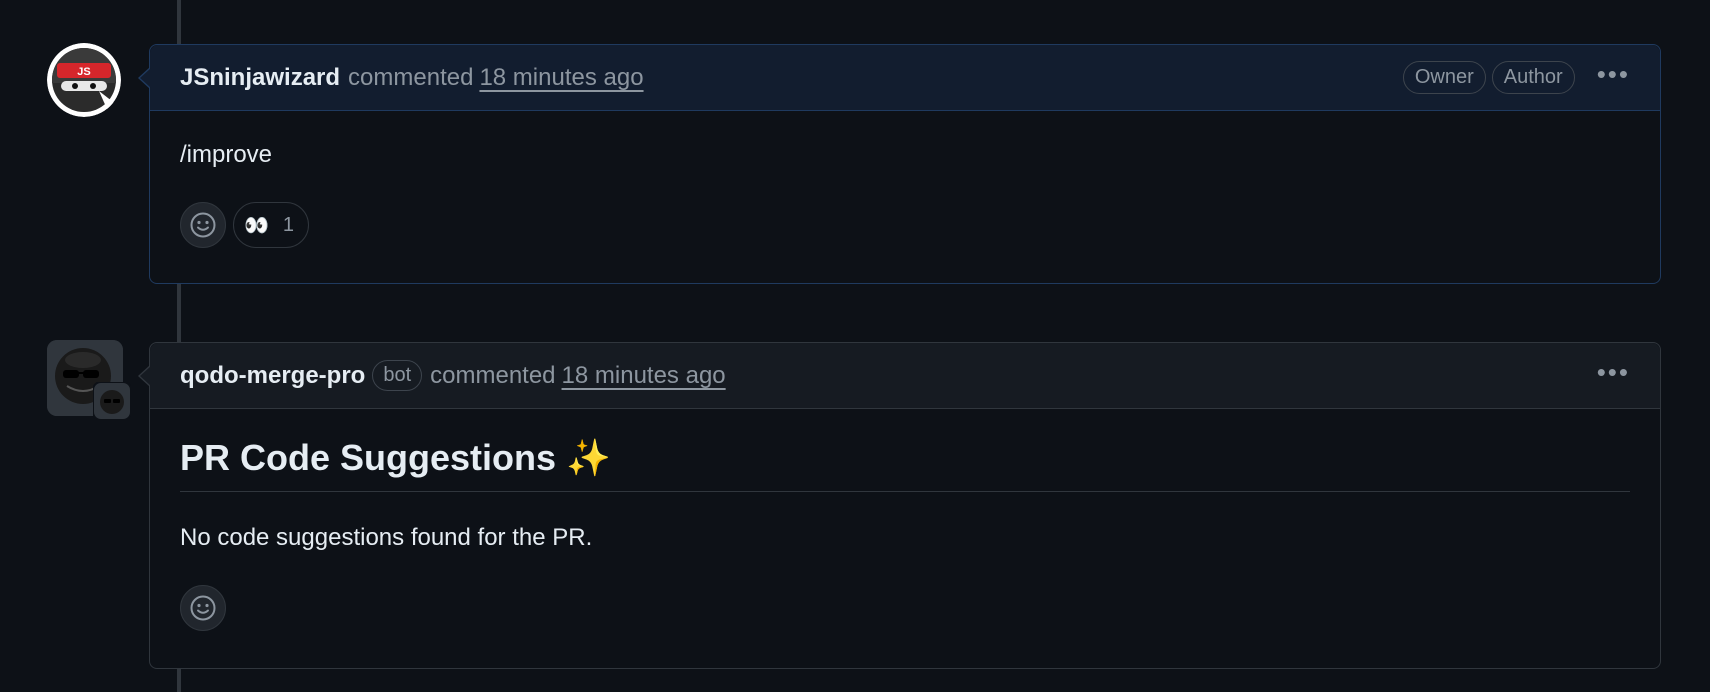 The height and width of the screenshot is (692, 1710). Describe the element at coordinates (397, 375) in the screenshot. I see `bot-label: bot` at that location.